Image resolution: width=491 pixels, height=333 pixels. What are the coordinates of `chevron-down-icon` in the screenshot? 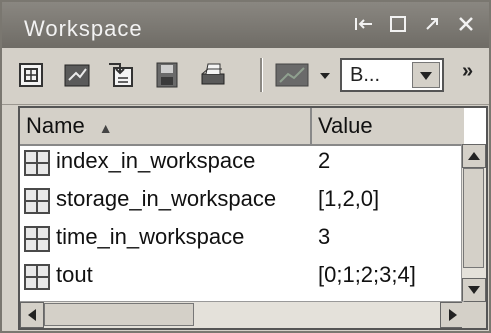 It's located at (426, 75).